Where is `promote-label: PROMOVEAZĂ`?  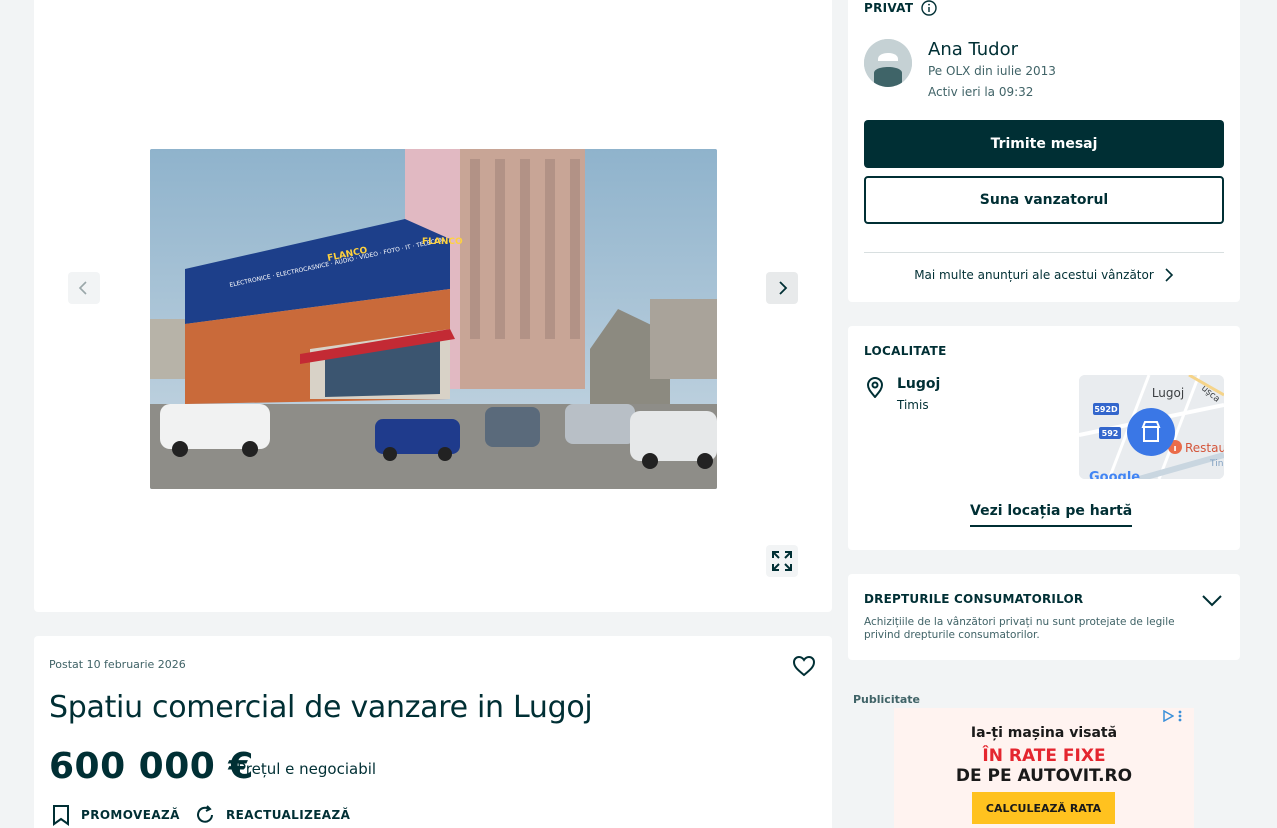
promote-label: PROMOVEAZĂ is located at coordinates (130, 815).